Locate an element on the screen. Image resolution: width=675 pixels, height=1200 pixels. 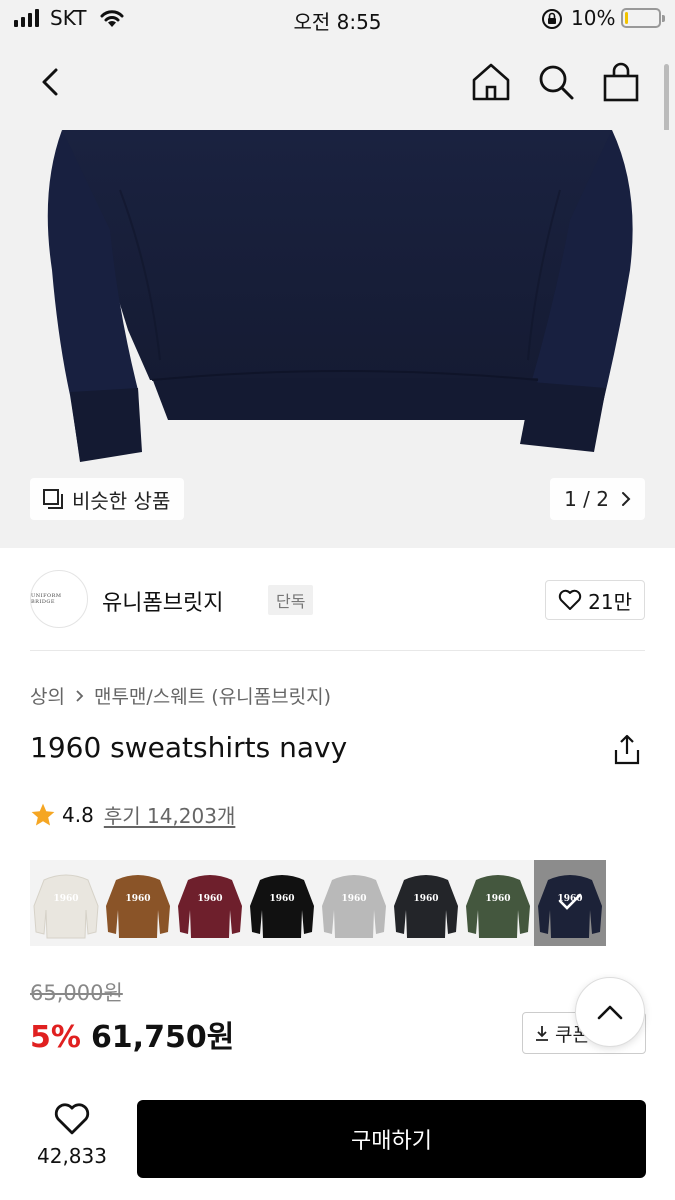
back-icon is located at coordinates (52, 82).